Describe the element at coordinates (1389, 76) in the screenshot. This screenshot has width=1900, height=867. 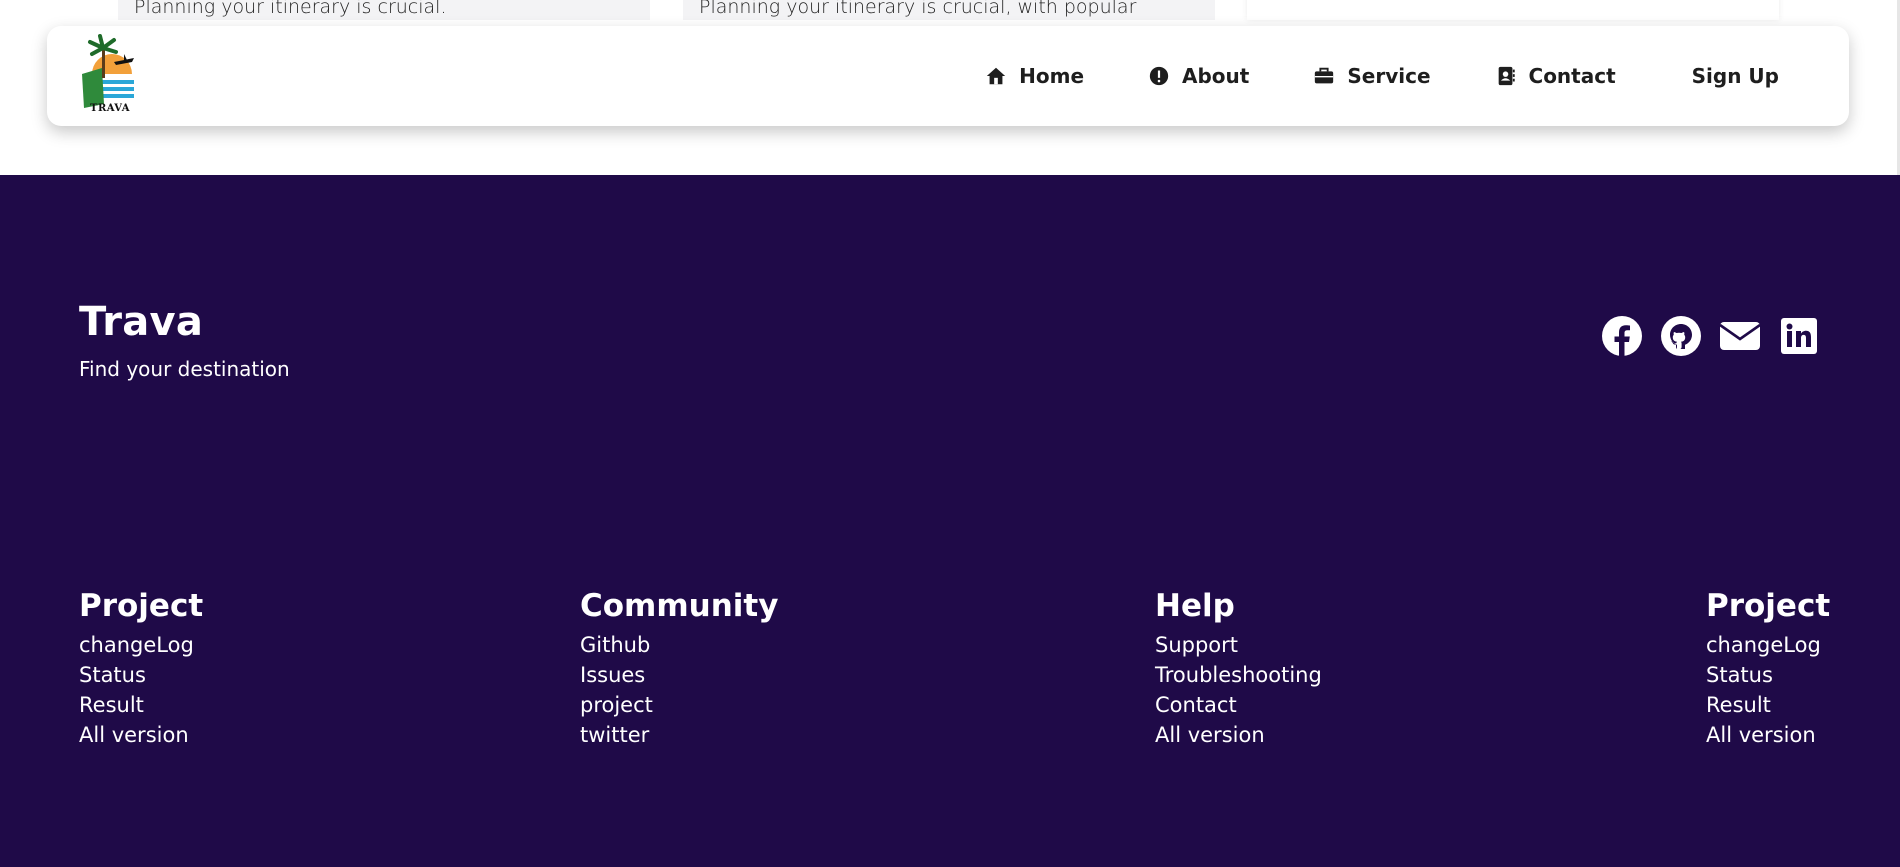
I see `nav-service-label: Service` at that location.